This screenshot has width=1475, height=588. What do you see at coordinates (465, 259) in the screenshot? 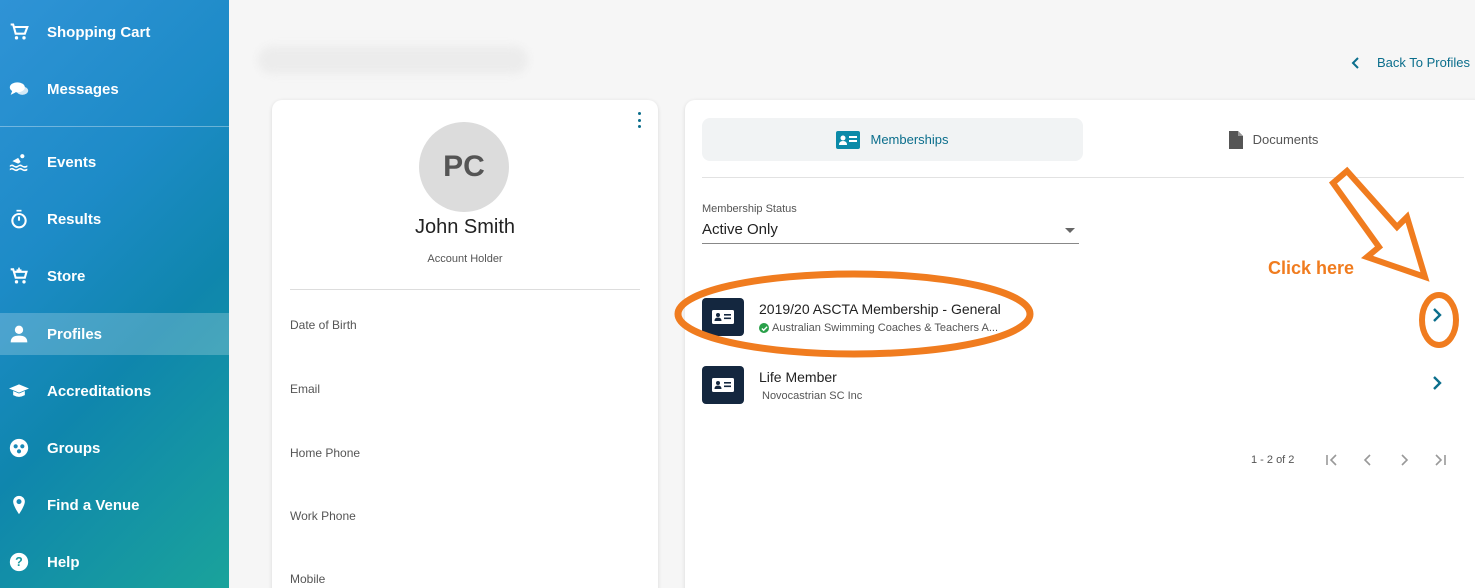
I see `profile-role: Account Holder` at bounding box center [465, 259].